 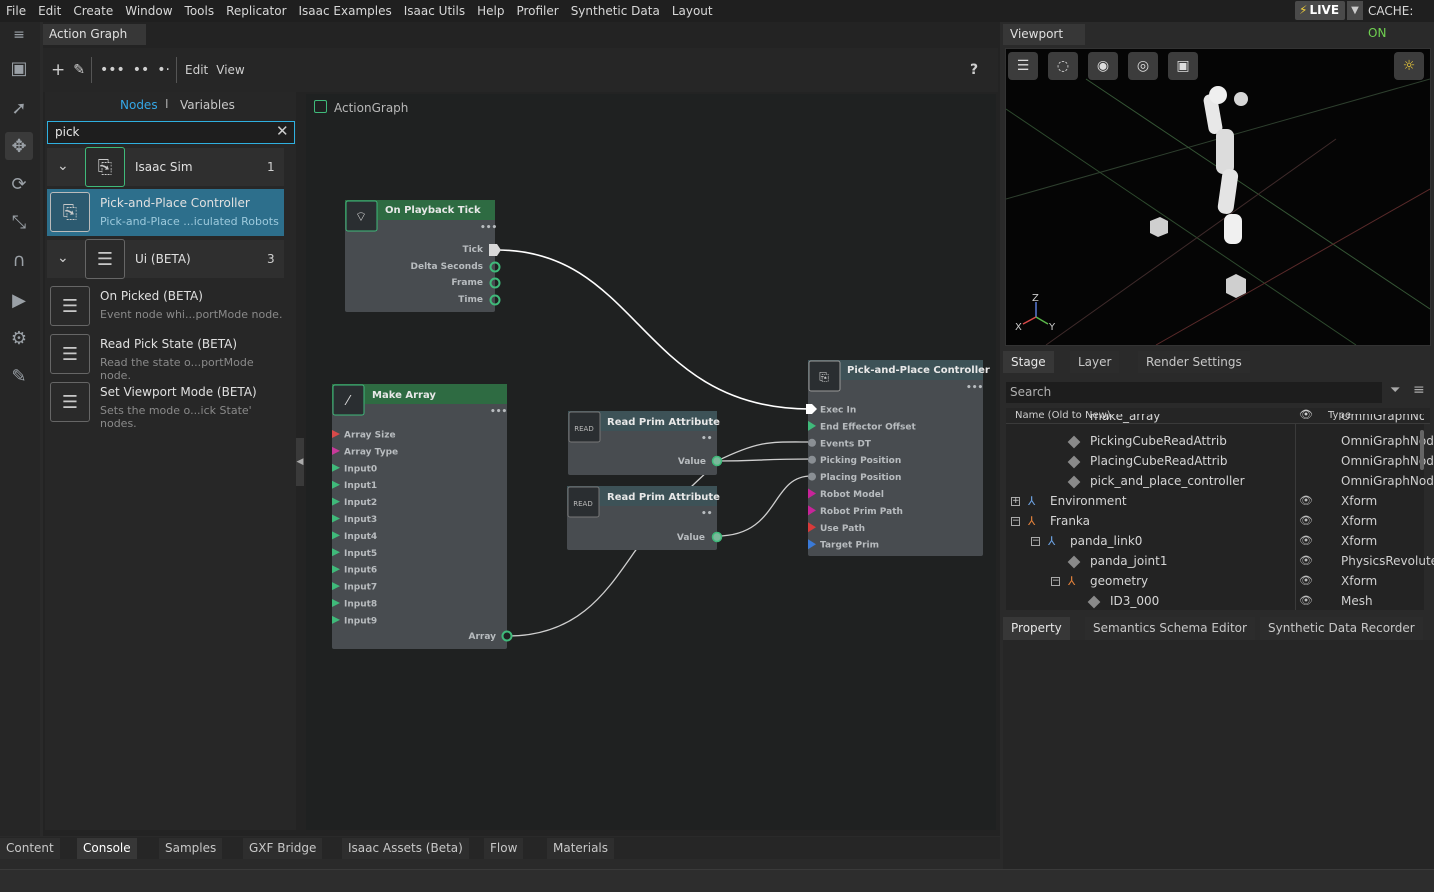 What do you see at coordinates (49, 11) in the screenshot?
I see `menu-edit: Edit` at bounding box center [49, 11].